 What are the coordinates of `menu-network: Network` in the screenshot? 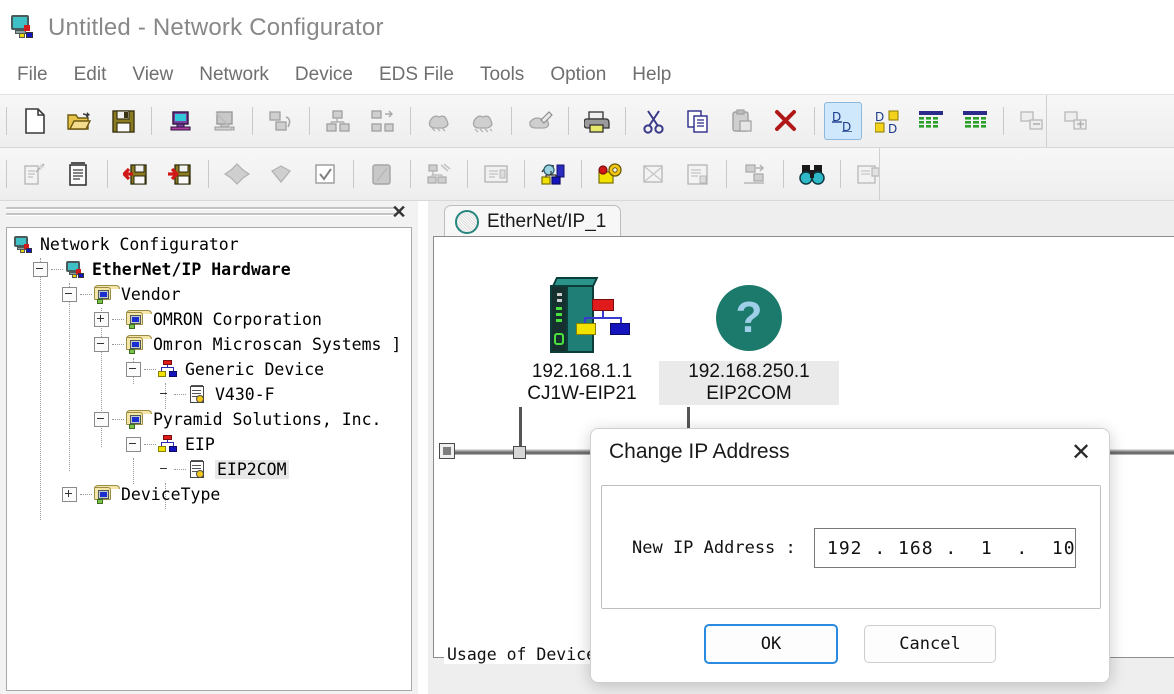 It's located at (234, 75).